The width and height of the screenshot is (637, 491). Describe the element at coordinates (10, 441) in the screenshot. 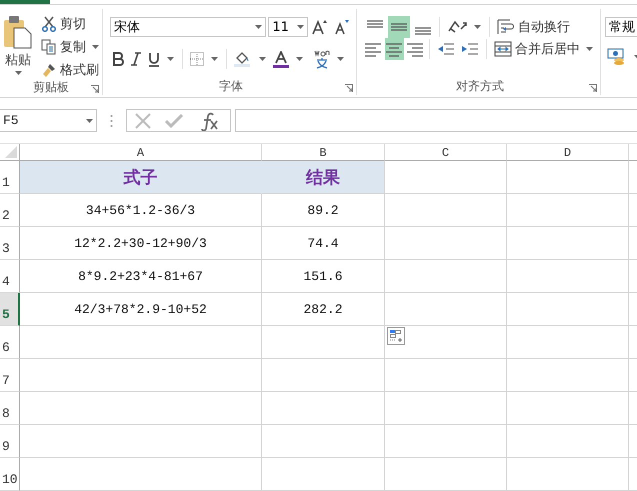

I see `row-header: 9` at that location.